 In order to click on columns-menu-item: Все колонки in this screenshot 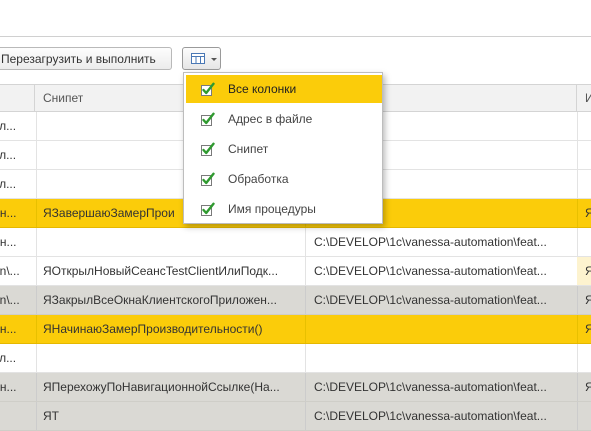, I will do `click(284, 89)`.